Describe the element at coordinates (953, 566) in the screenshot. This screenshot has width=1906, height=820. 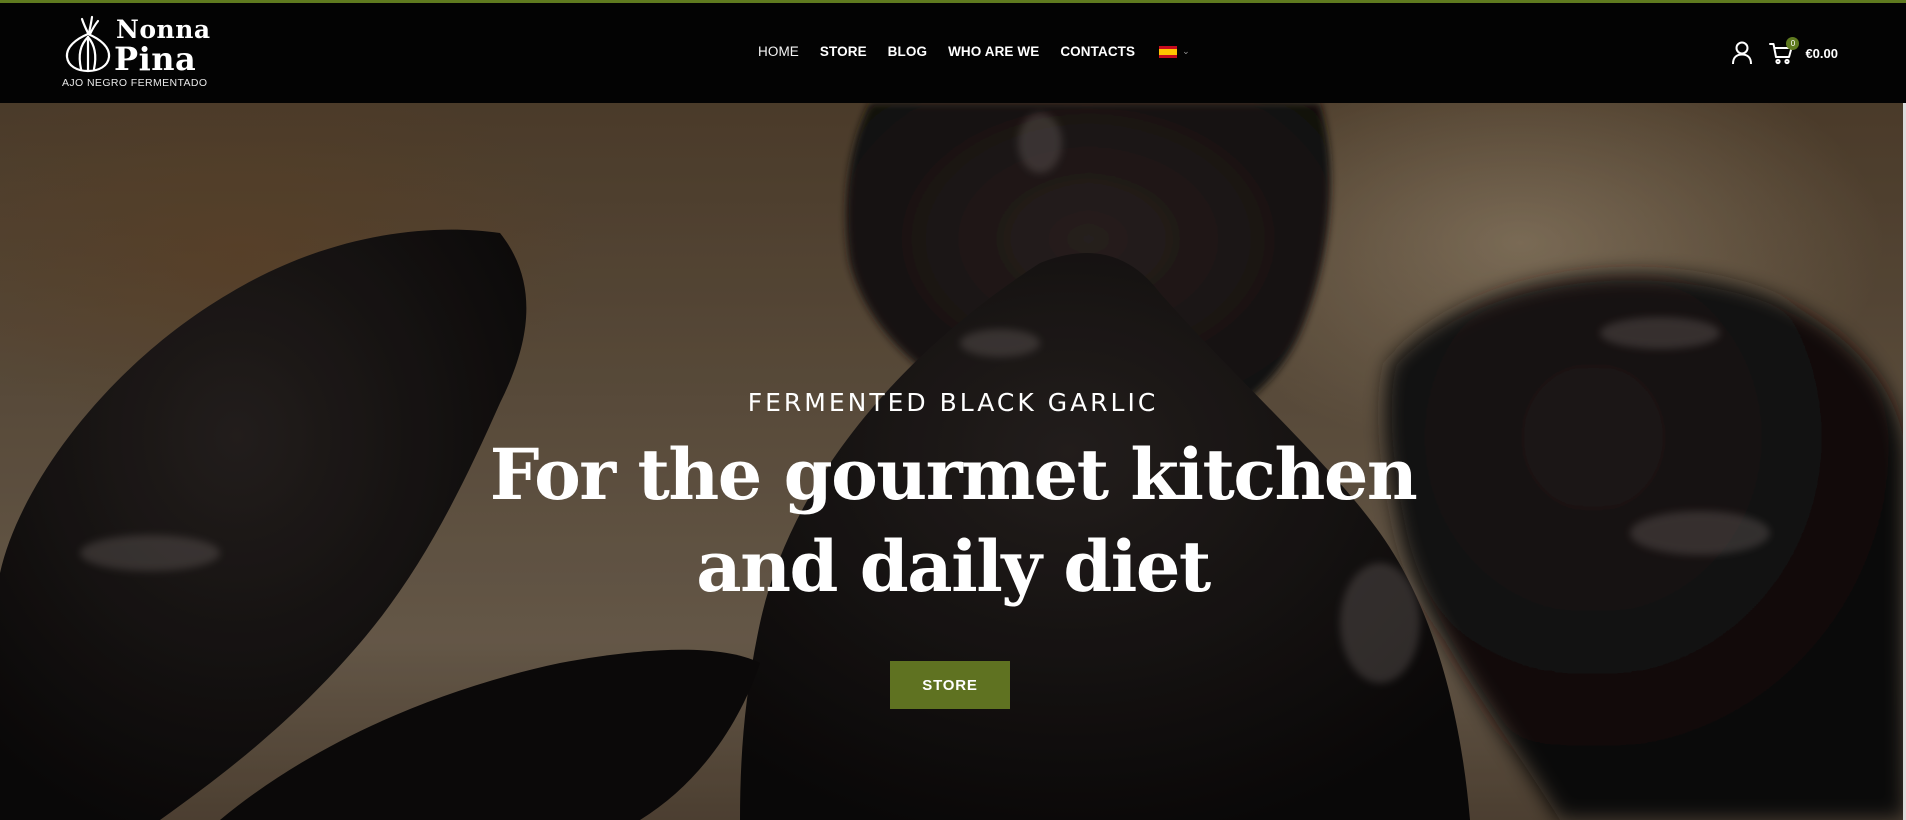
I see `hero-headline-line-2: and daily diet` at that location.